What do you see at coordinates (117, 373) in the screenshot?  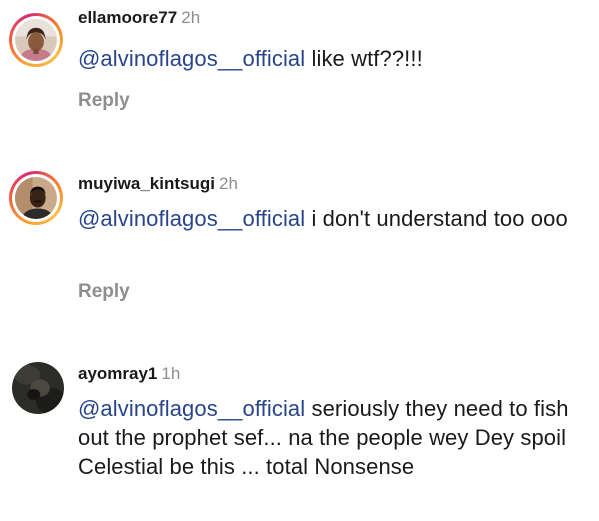 I see `username: ayomray1` at bounding box center [117, 373].